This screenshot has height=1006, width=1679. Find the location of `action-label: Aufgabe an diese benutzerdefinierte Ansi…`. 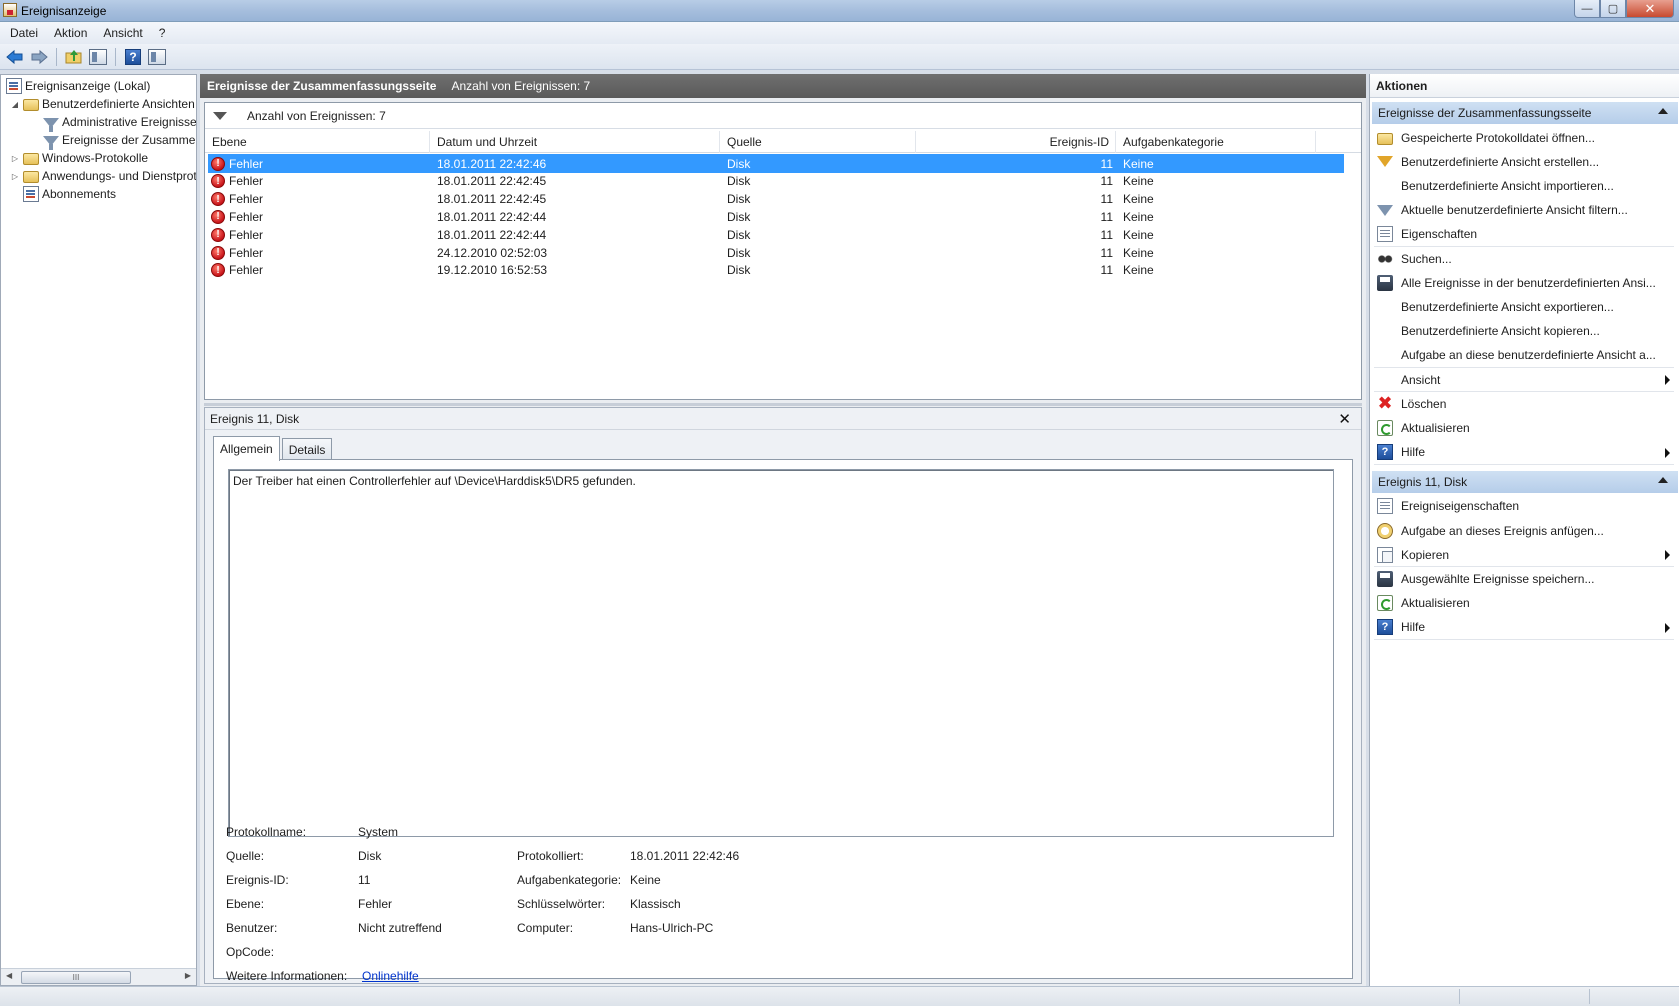

action-label: Aufgabe an diese benutzerdefinierte Ansi… is located at coordinates (1528, 355).